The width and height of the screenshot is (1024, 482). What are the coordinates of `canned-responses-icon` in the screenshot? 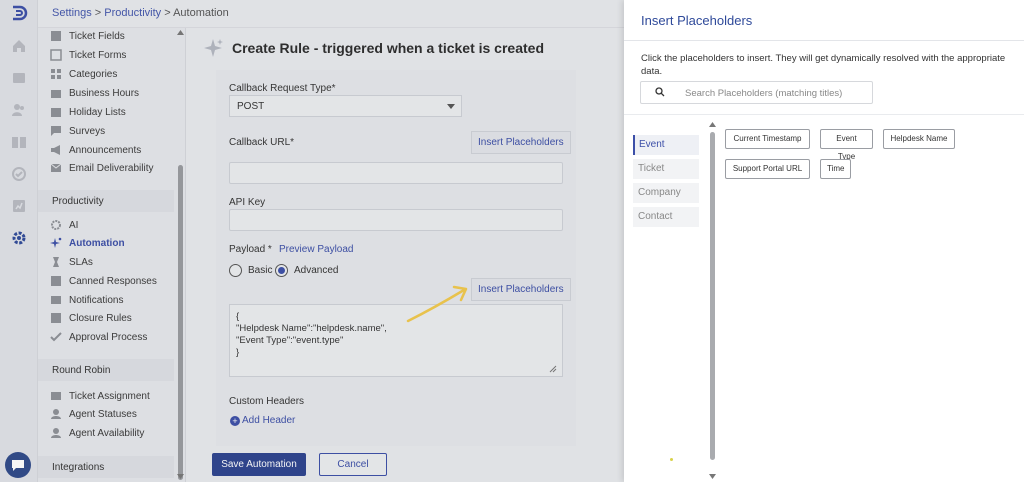 It's located at (56, 281).